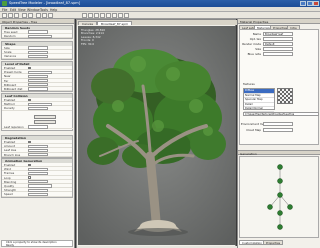 This screenshot has width=320, height=248. What do you see at coordinates (45, 3) in the screenshot?
I see `window-title: SpeedTree Modeler - [broadleaf_87.spm]` at bounding box center [45, 3].